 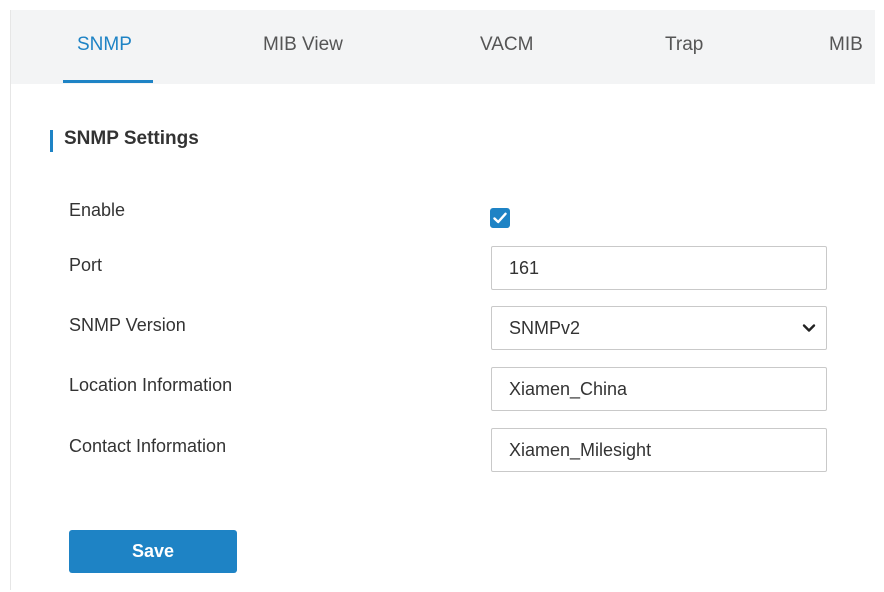 What do you see at coordinates (127, 325) in the screenshot?
I see `snmp-version-label: SNMP Version` at bounding box center [127, 325].